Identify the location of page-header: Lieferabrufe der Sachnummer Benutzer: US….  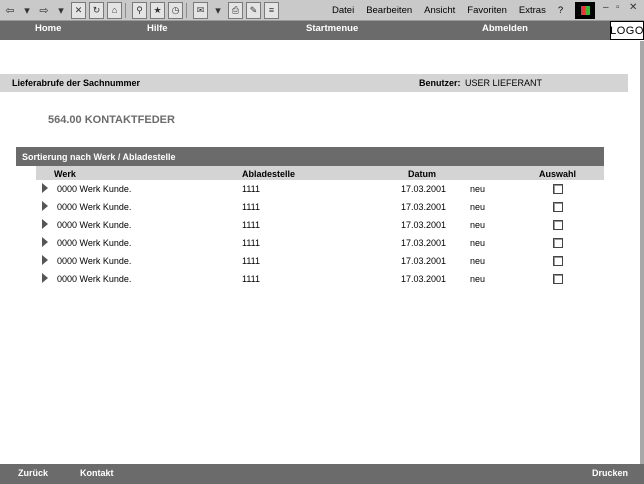
(314, 83).